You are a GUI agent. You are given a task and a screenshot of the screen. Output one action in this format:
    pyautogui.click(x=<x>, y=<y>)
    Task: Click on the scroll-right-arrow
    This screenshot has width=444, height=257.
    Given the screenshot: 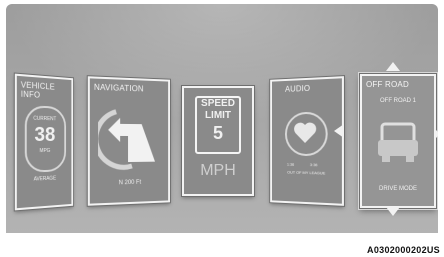 What is the action you would take?
    pyautogui.click(x=436, y=134)
    